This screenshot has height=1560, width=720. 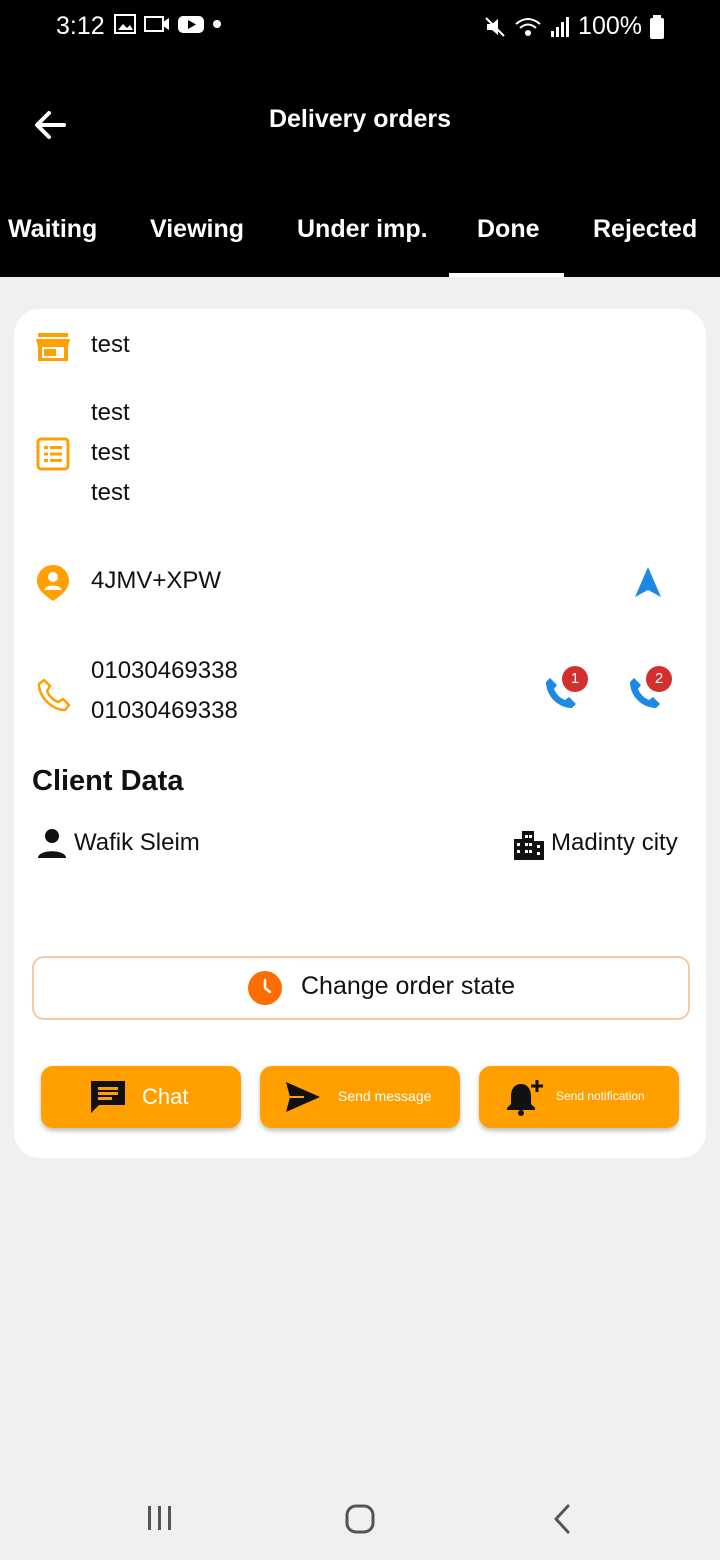 What do you see at coordinates (659, 679) in the screenshot?
I see `call-badge: 2` at bounding box center [659, 679].